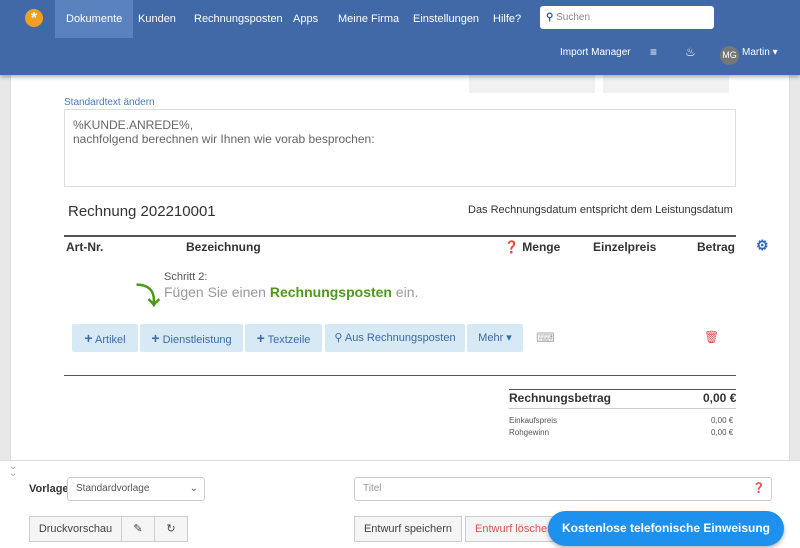  What do you see at coordinates (395, 338) in the screenshot?
I see `aus-rechnungsposten-button: ⚲ Aus Rechnungsposten` at bounding box center [395, 338].